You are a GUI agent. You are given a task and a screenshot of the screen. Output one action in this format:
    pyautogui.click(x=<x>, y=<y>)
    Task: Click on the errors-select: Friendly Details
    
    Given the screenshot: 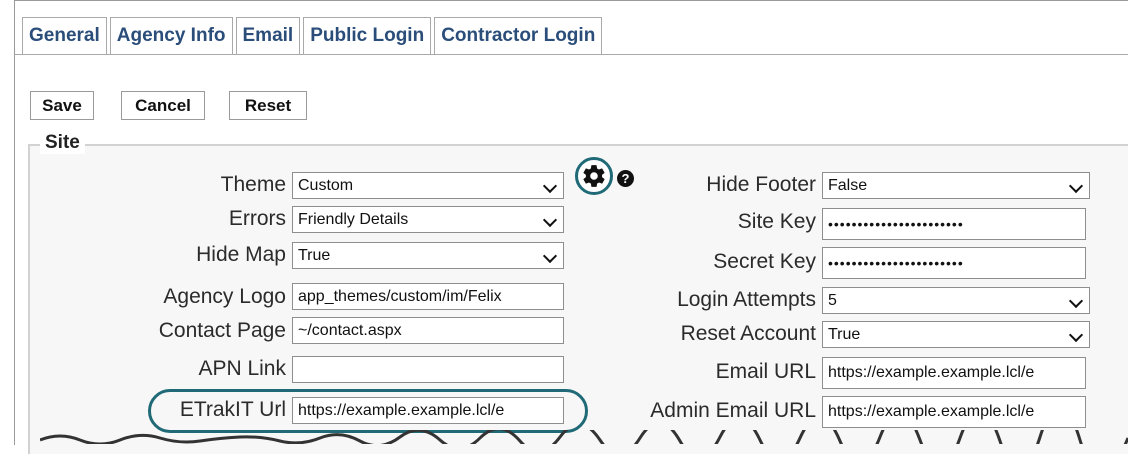 What is the action you would take?
    pyautogui.click(x=428, y=219)
    